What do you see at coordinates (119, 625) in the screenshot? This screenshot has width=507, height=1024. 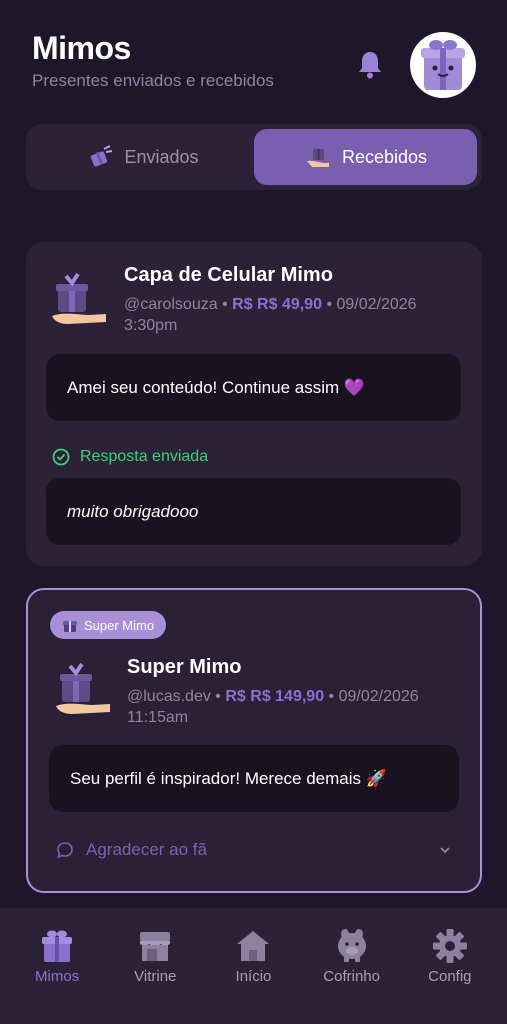 I see `badge-label: Super Mimo` at bounding box center [119, 625].